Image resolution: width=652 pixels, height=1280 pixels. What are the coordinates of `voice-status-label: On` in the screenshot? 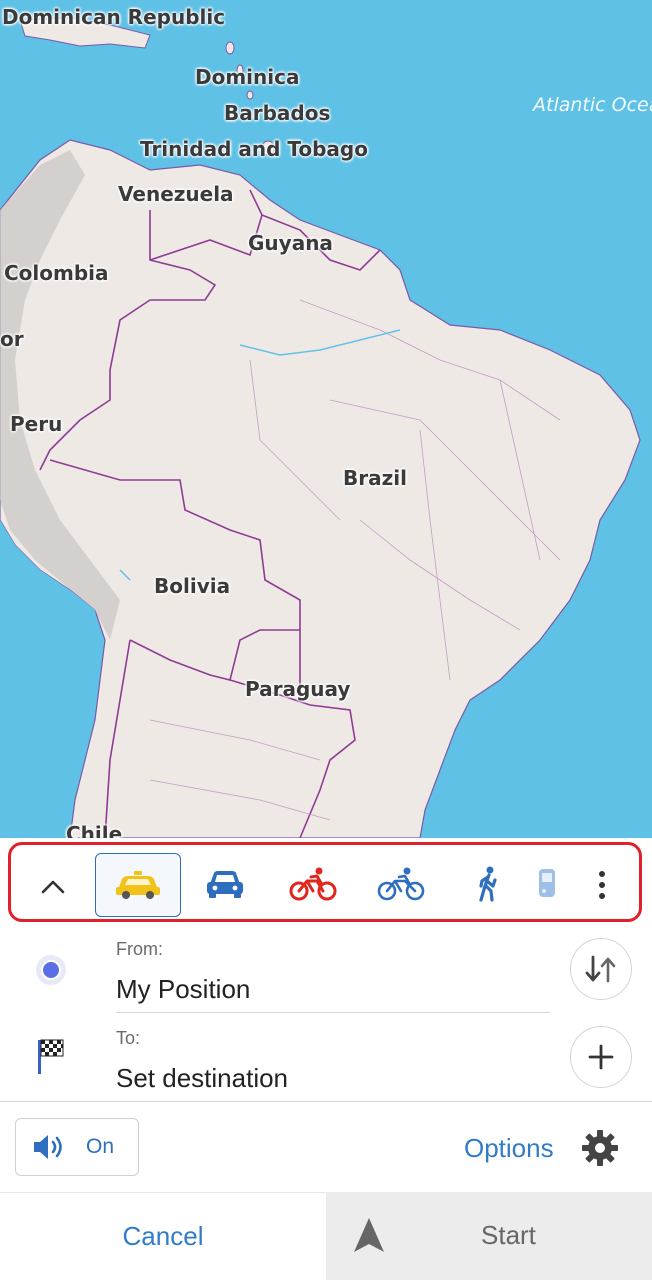 It's located at (100, 1146).